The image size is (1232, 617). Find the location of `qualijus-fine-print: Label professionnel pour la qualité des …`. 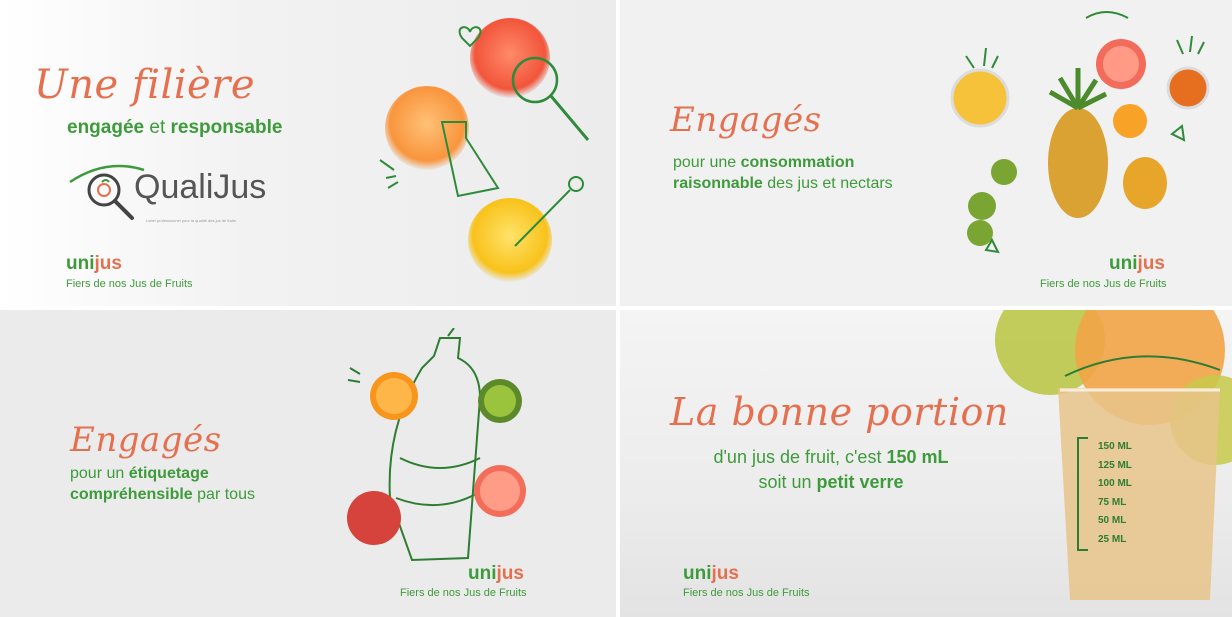

qualijus-fine-print: Label professionnel pour la qualité des … is located at coordinates (191, 220).